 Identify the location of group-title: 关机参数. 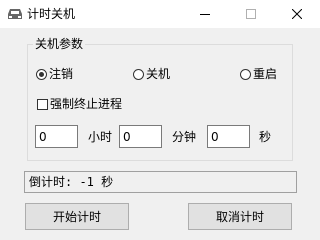
(59, 44).